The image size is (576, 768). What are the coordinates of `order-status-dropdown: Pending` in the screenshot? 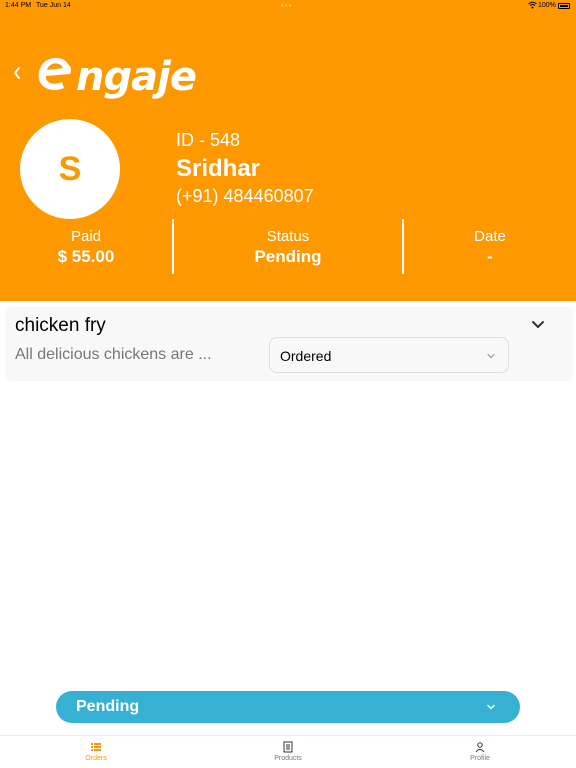 It's located at (288, 707).